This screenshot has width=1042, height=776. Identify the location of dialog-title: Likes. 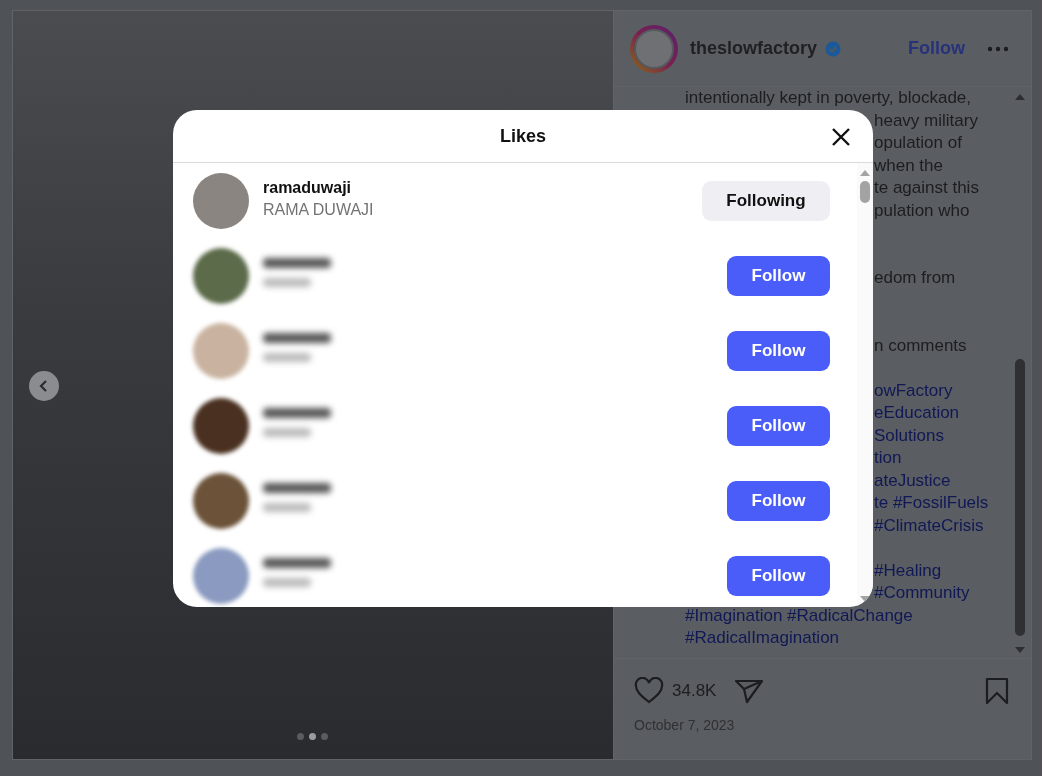
(523, 136).